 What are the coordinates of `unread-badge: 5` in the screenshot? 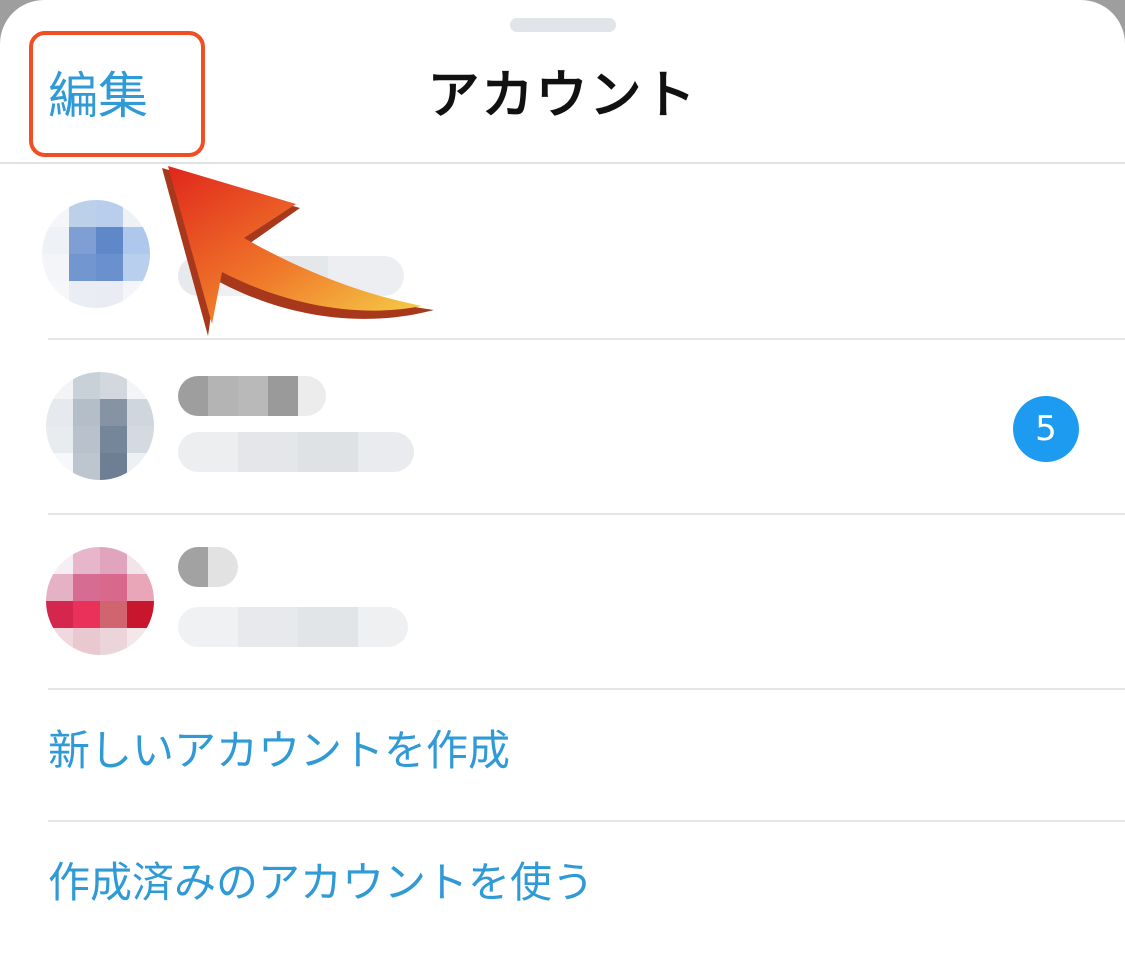 It's located at (1046, 429).